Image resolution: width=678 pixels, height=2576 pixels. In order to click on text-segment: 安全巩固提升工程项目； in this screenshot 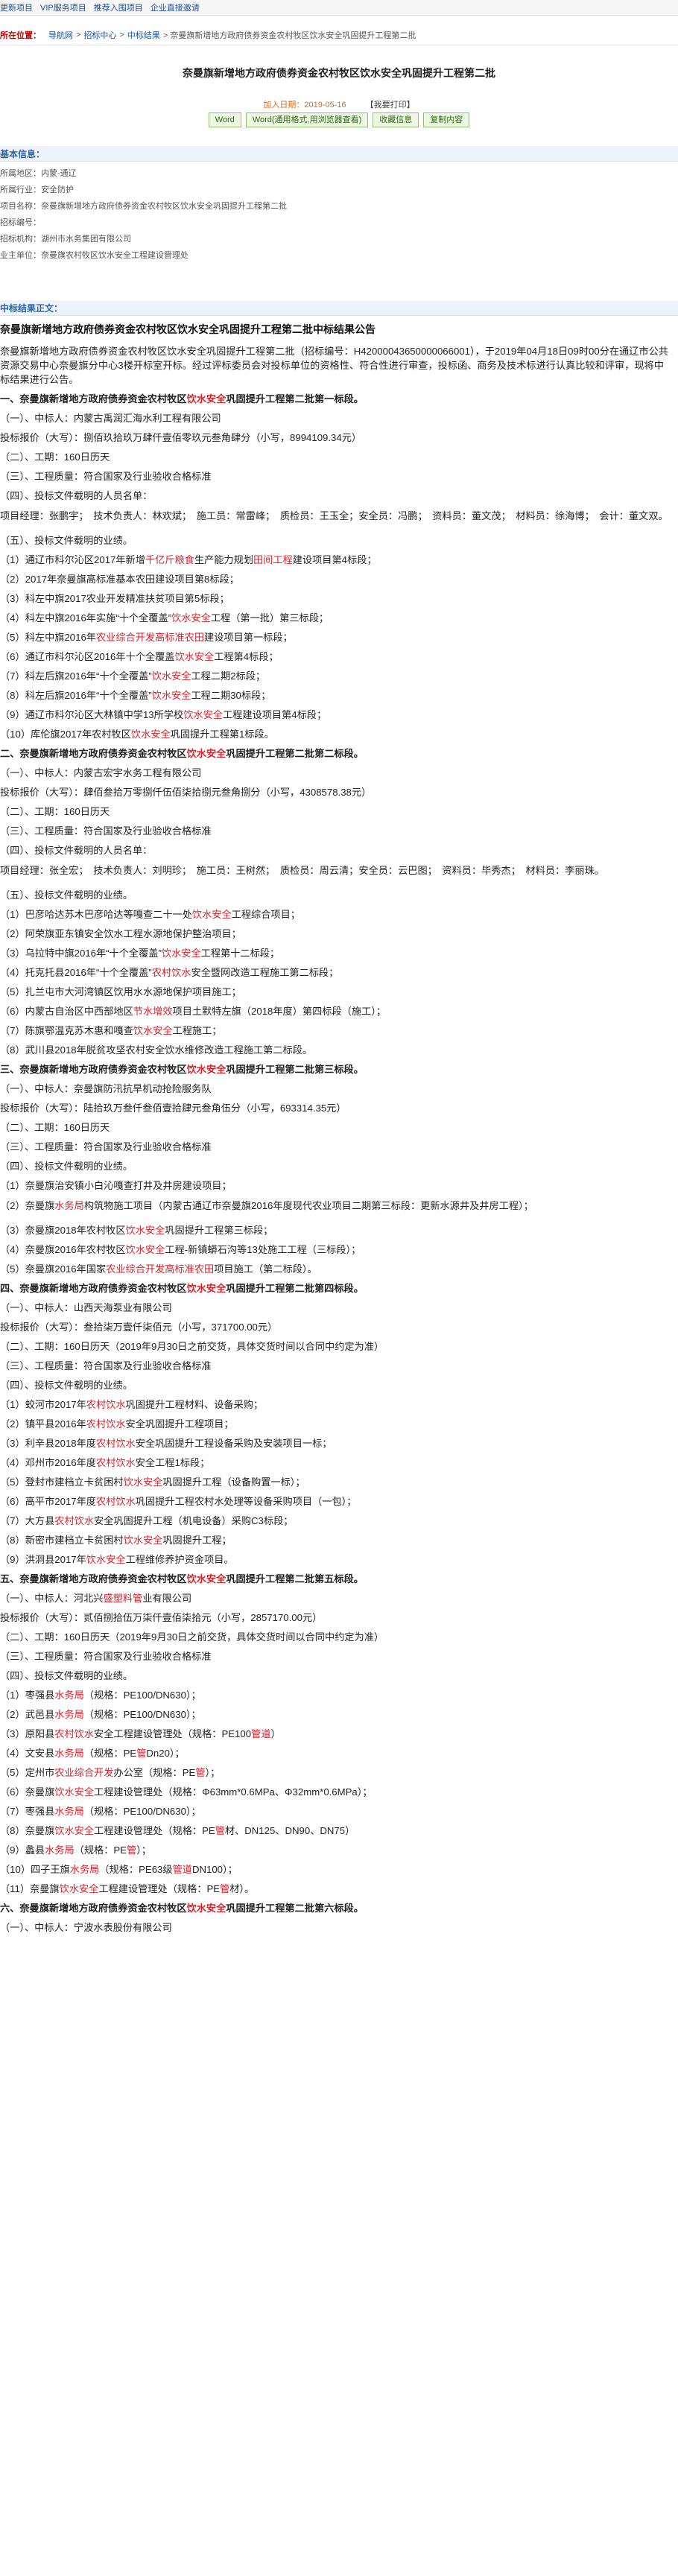, I will do `click(179, 1424)`.